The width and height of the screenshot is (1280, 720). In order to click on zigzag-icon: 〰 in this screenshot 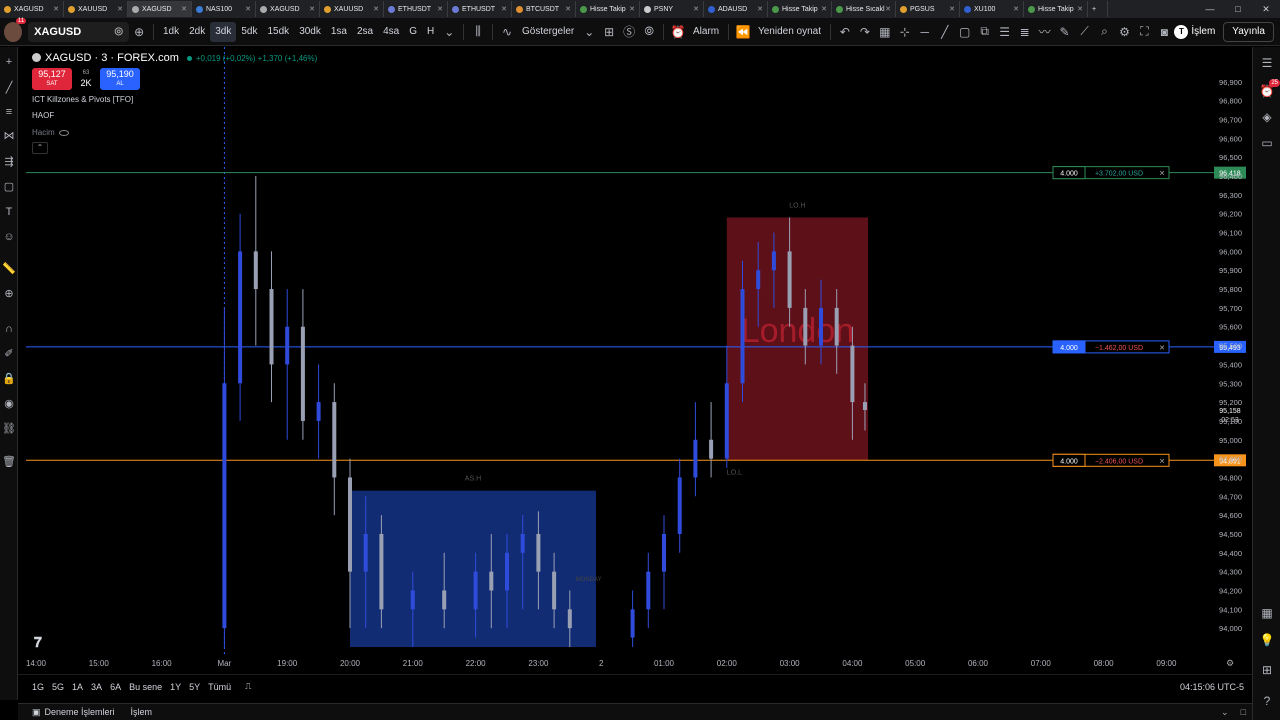, I will do `click(1045, 32)`.